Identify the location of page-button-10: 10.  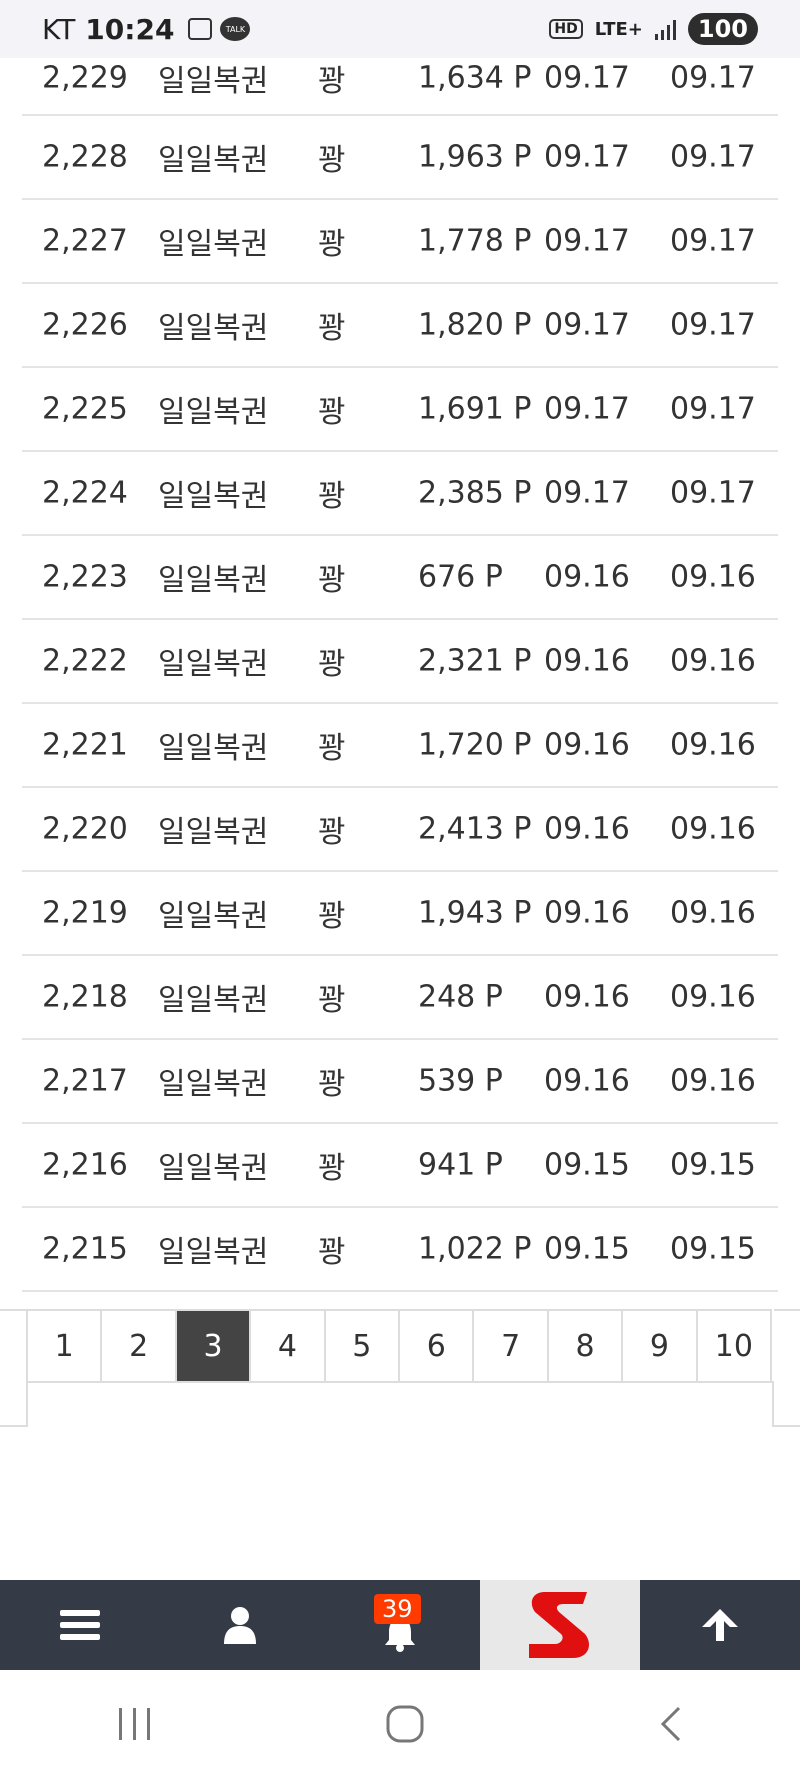
(735, 1346).